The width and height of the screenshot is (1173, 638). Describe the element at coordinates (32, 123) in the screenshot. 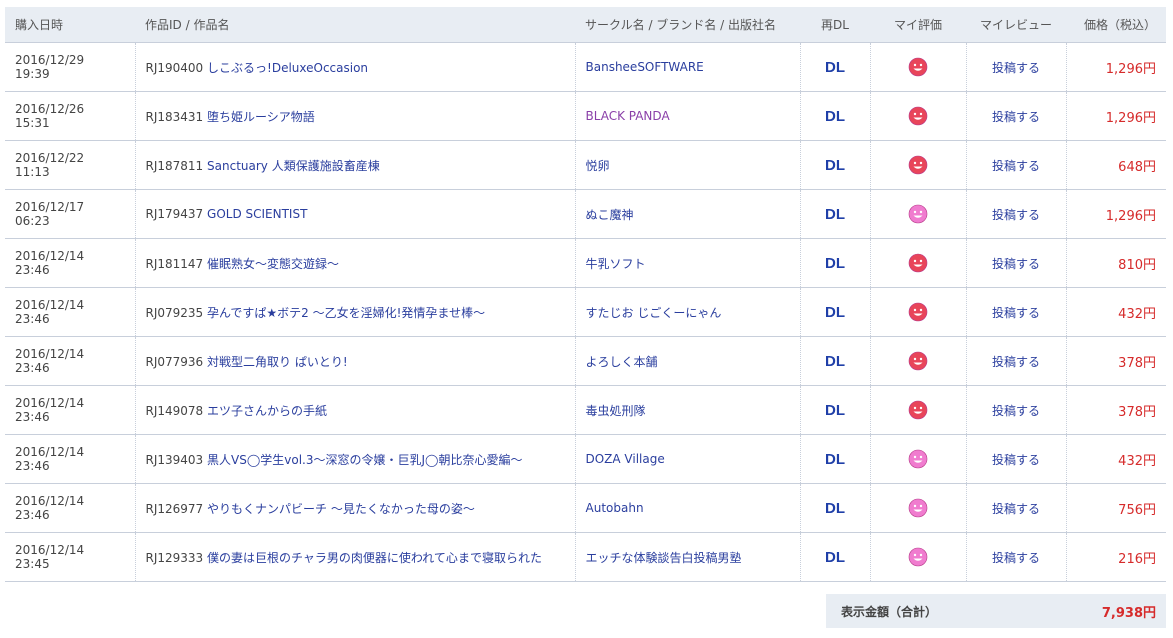

I see `purchase-date-time: 15:31` at that location.